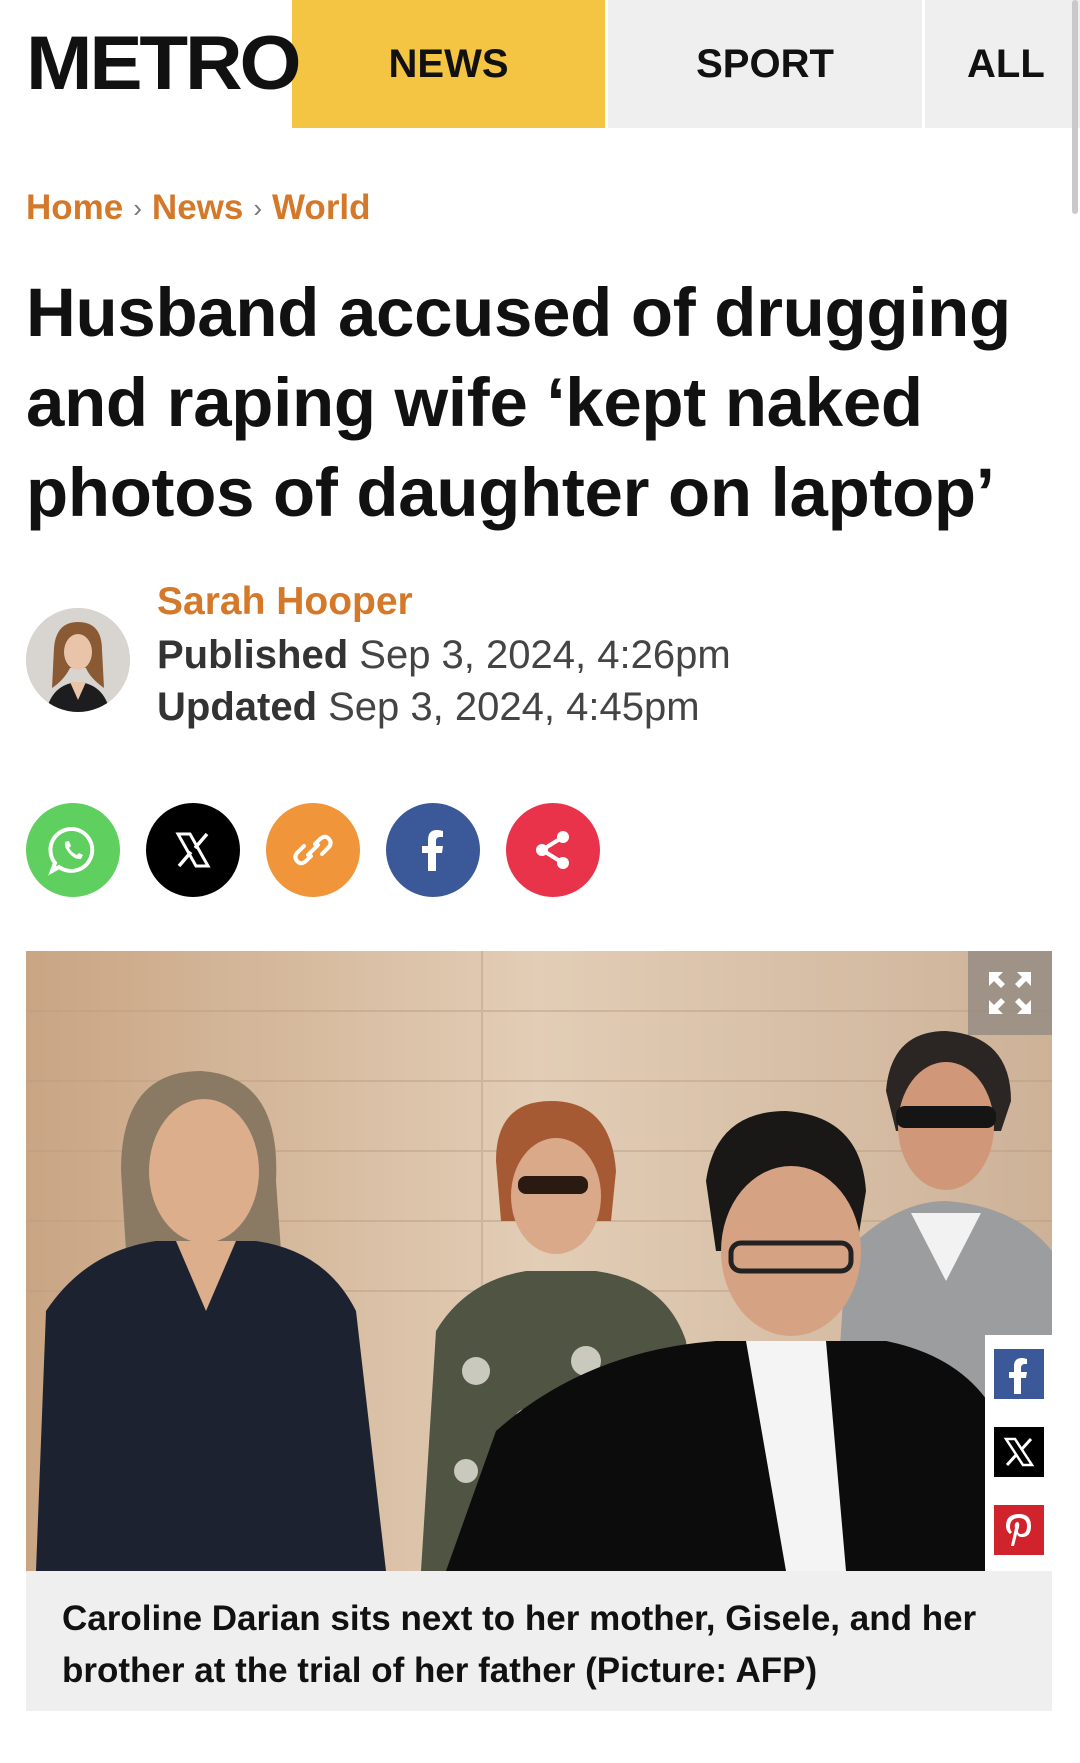 Image resolution: width=1080 pixels, height=1763 pixels. I want to click on avatar-portrait, so click(78, 660).